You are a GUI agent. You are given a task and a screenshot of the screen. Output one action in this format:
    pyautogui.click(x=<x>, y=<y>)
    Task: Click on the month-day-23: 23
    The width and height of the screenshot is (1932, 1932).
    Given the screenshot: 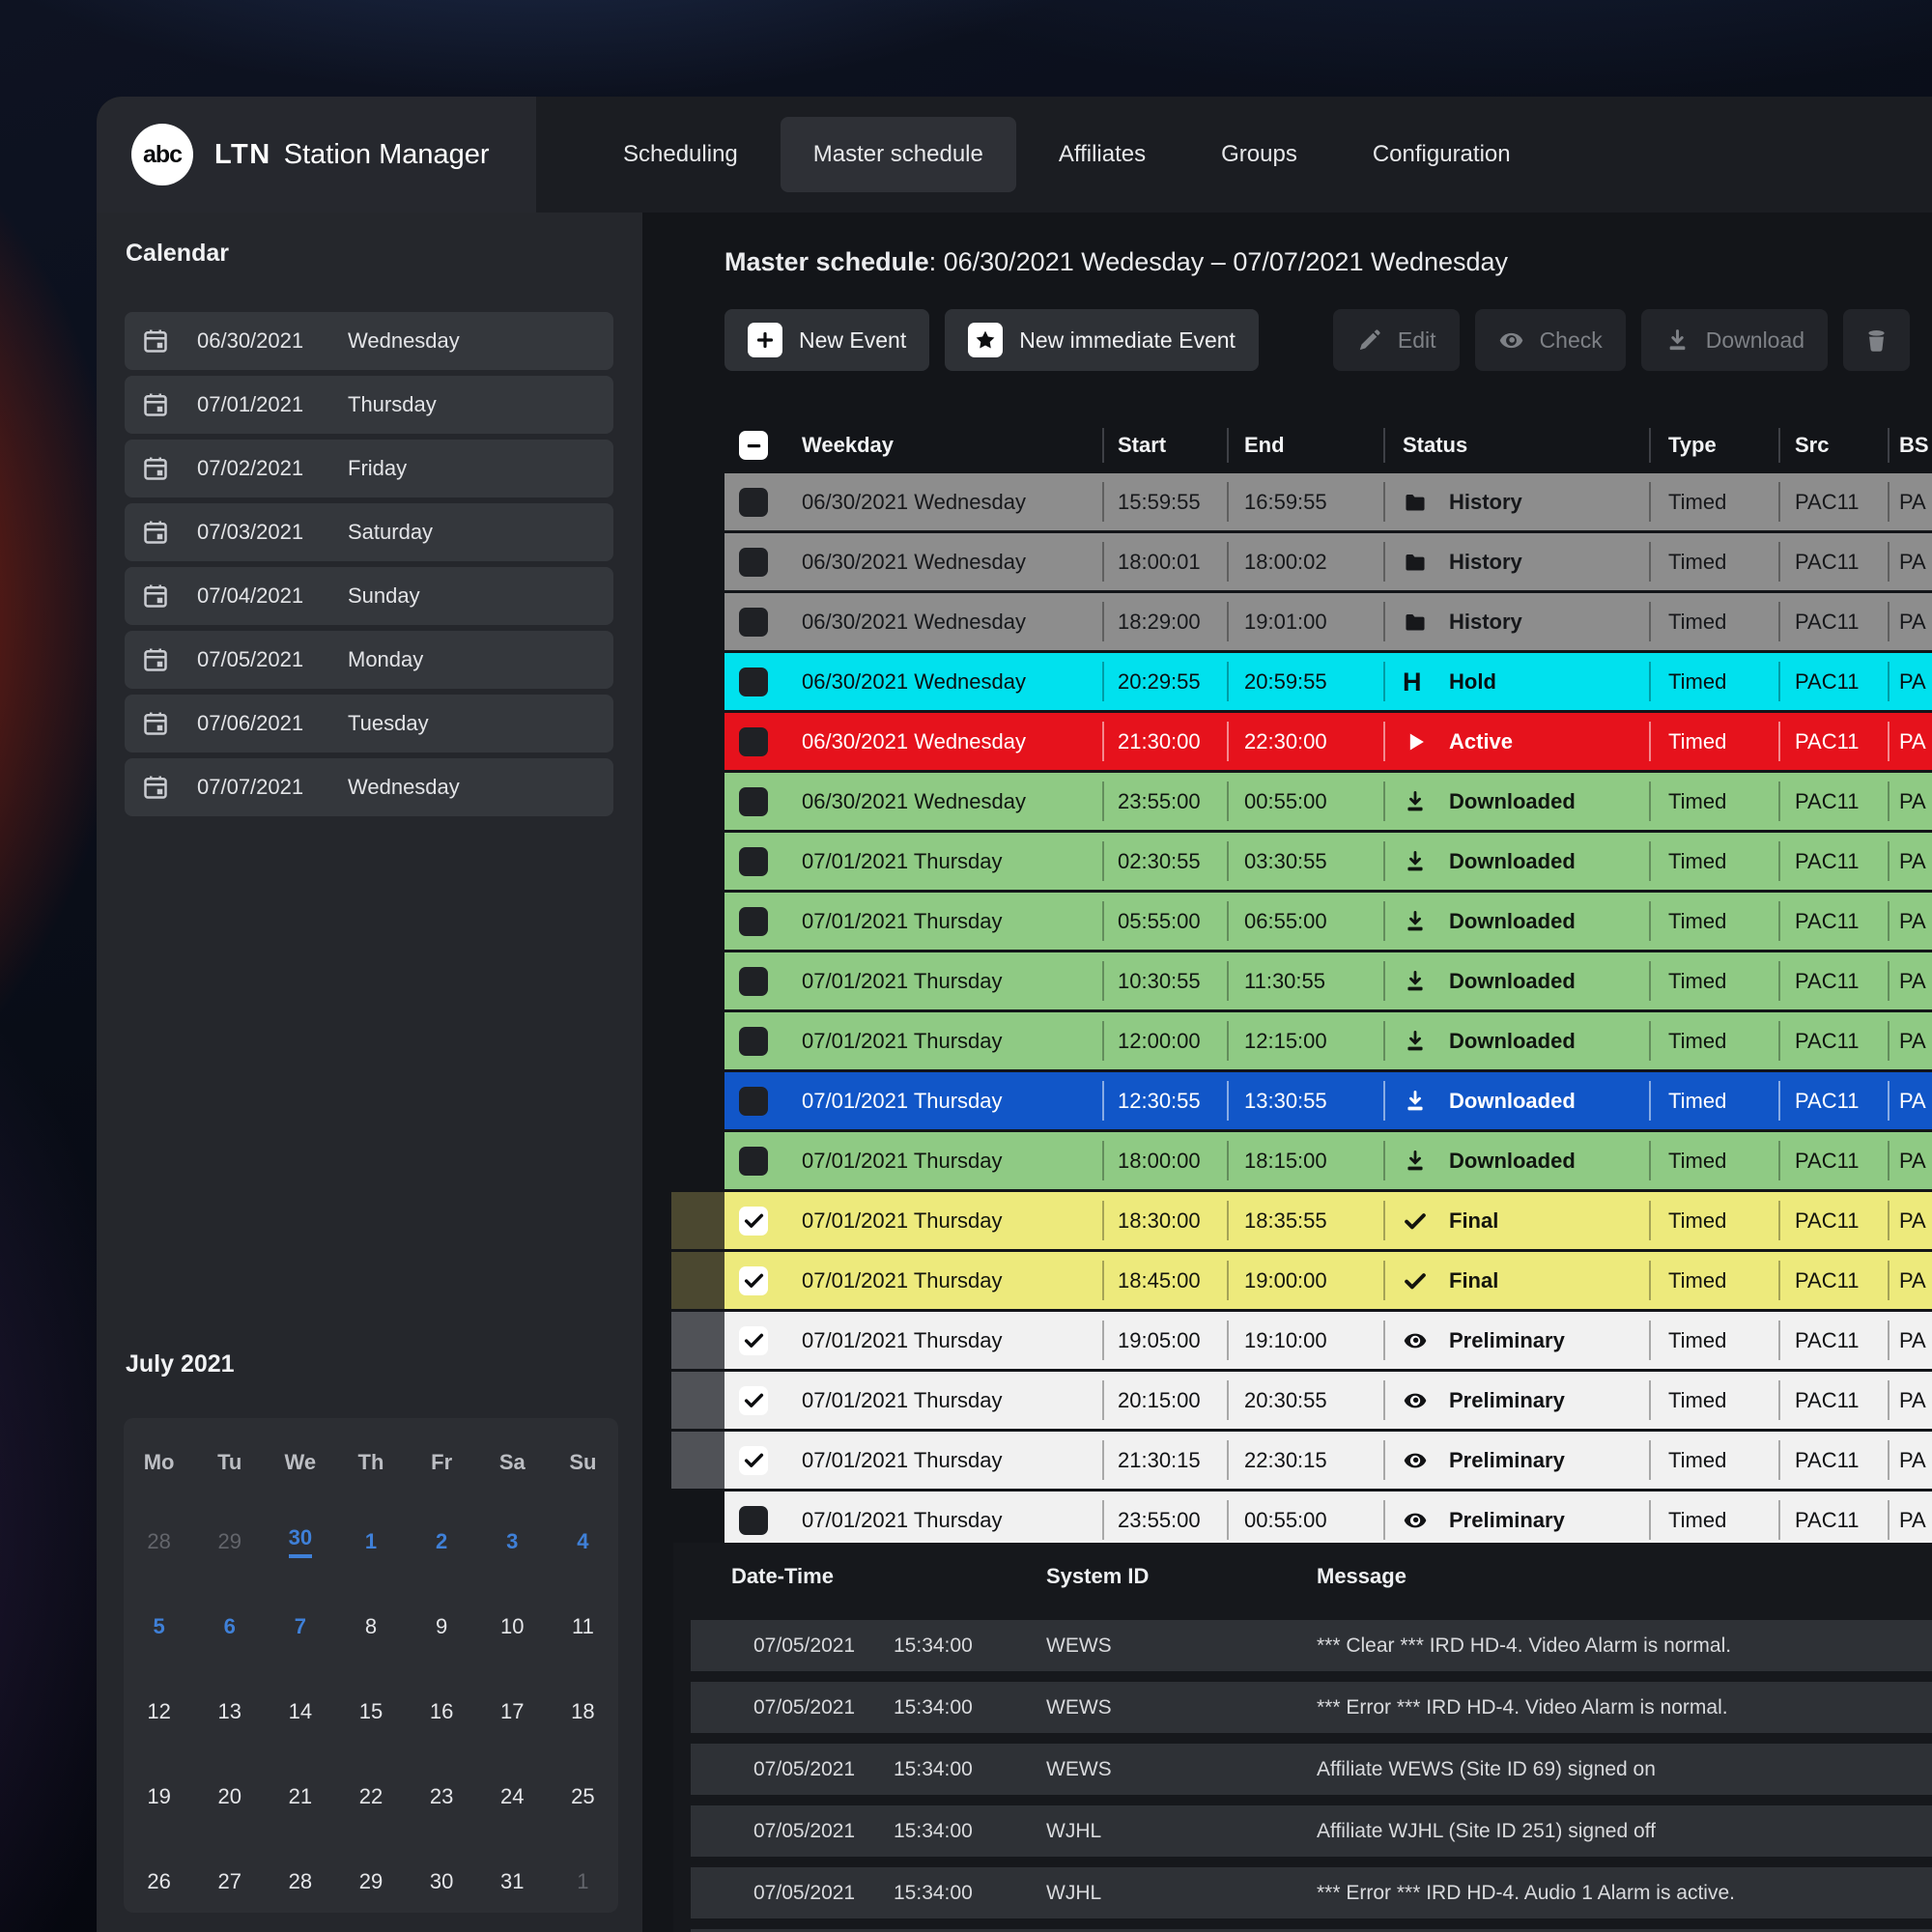 What is the action you would take?
    pyautogui.click(x=442, y=1796)
    